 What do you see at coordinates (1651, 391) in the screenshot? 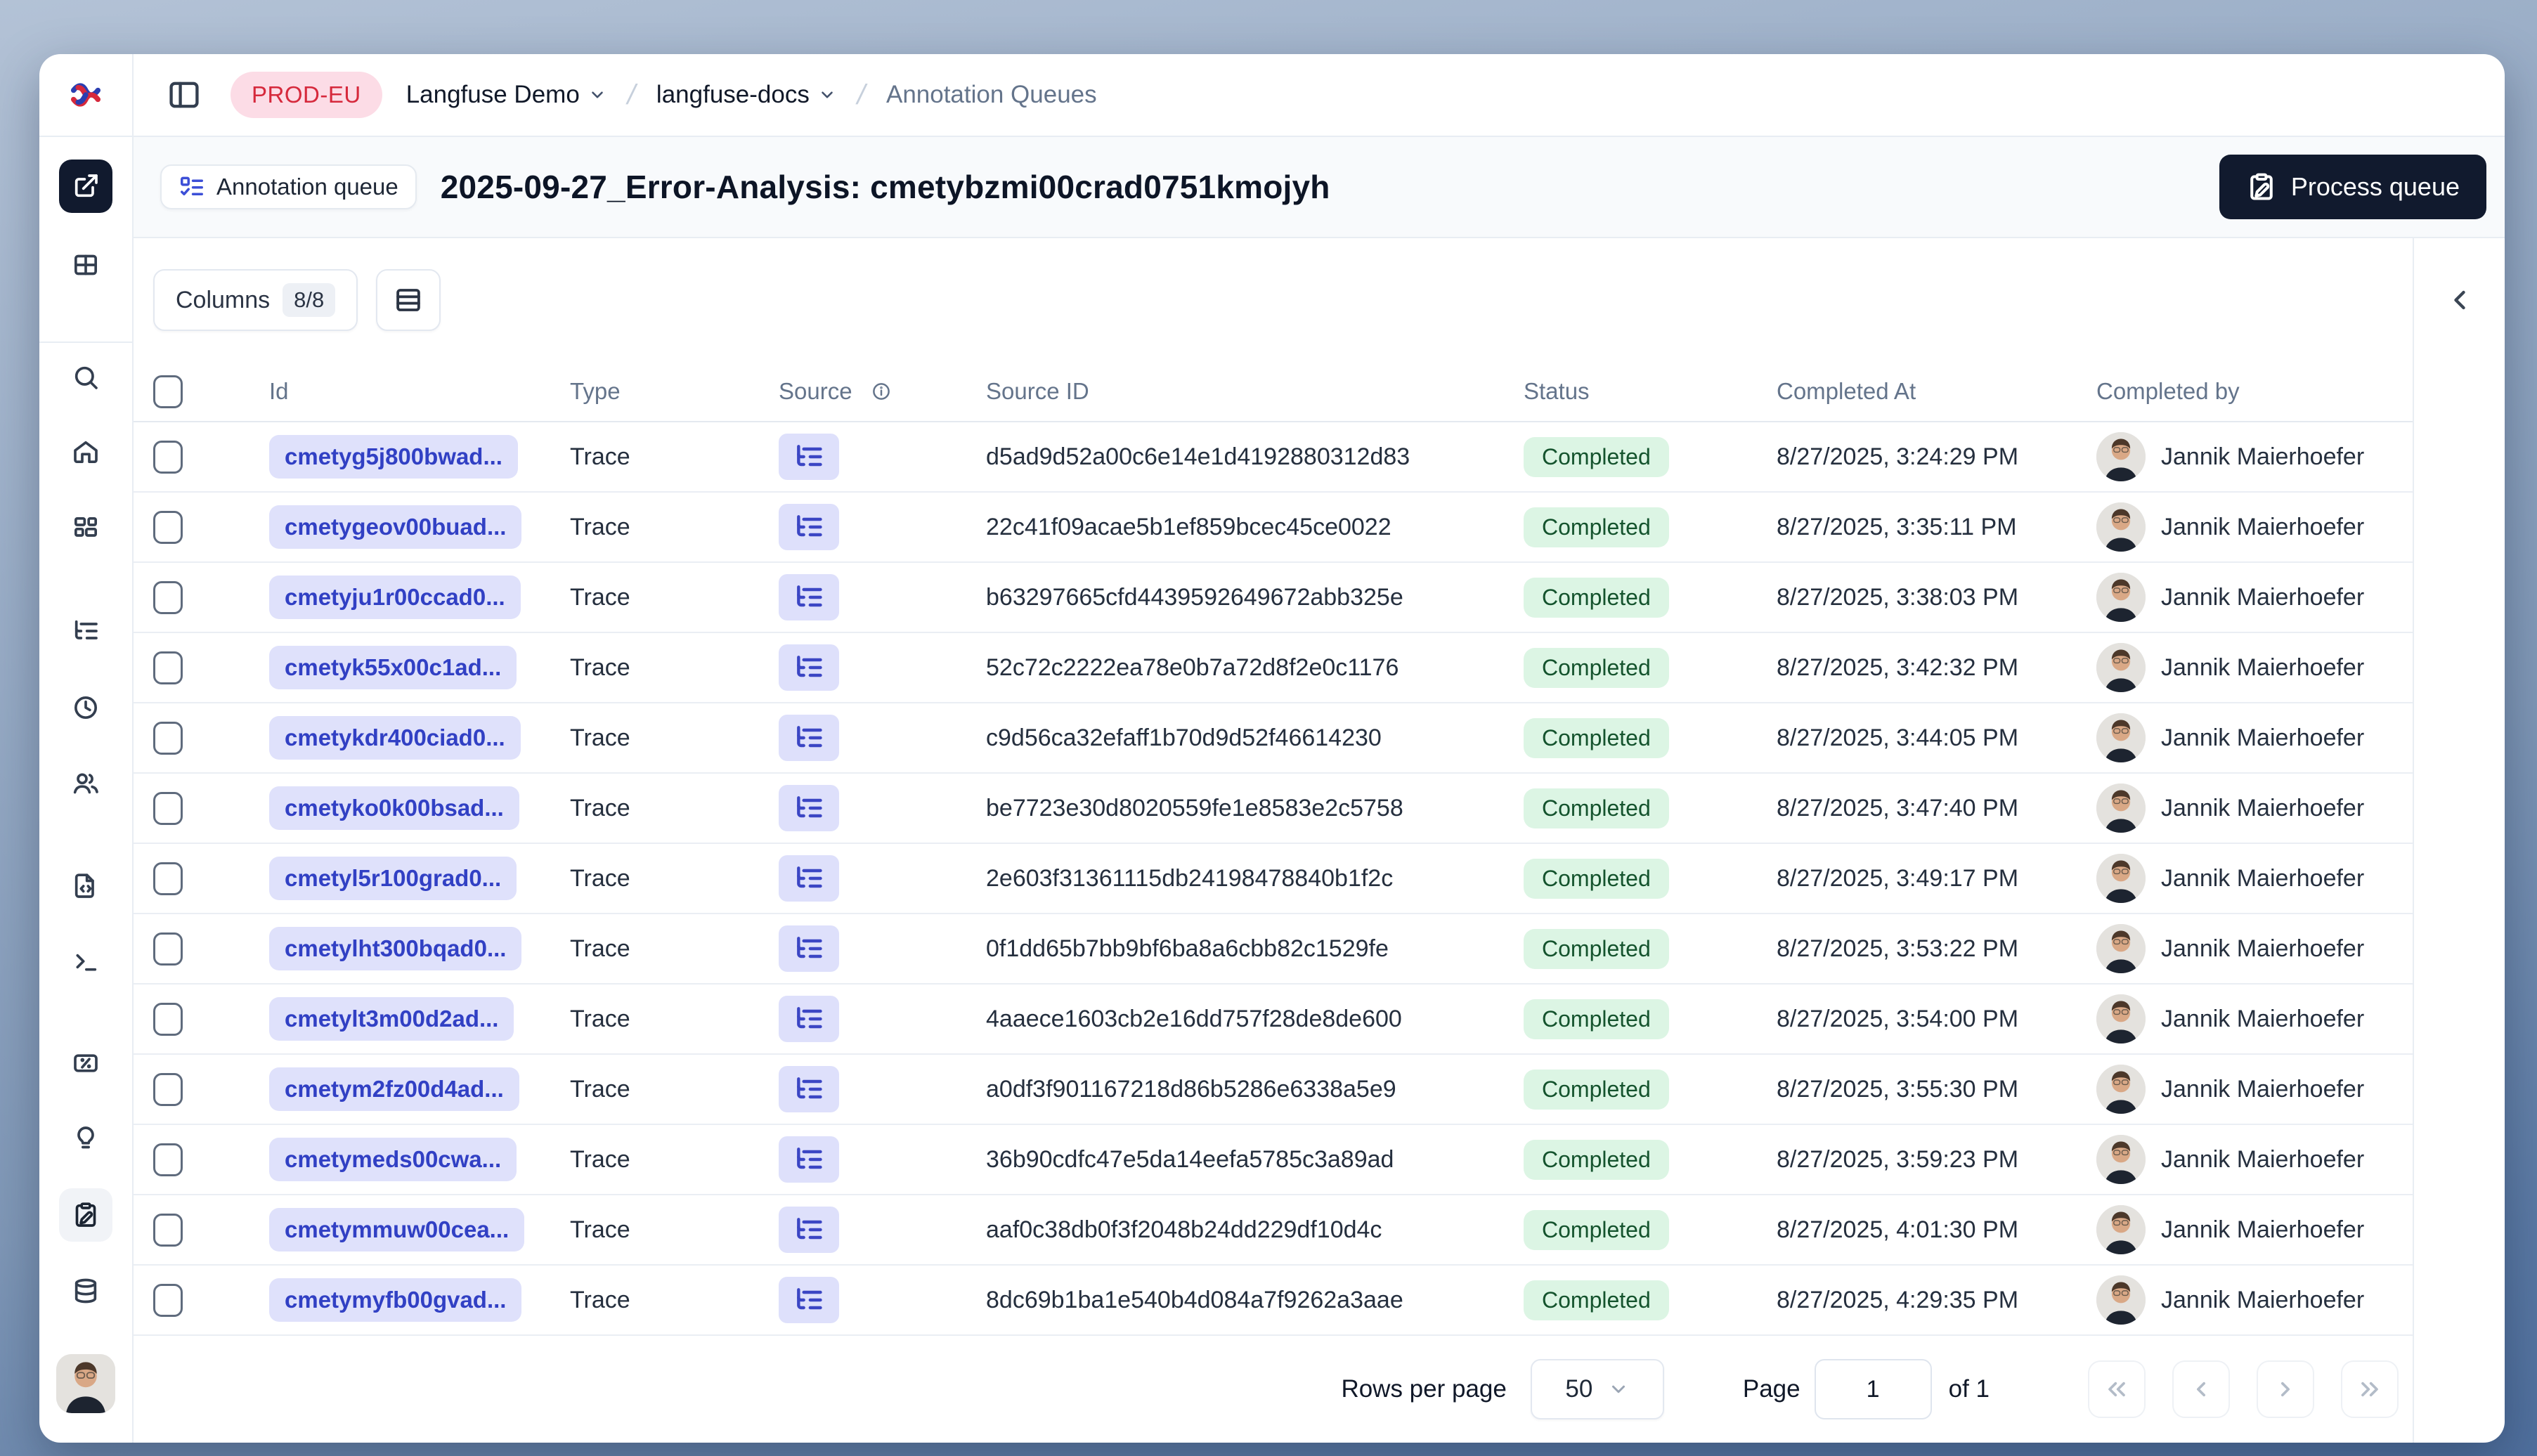
I see `column-header-status: Status` at bounding box center [1651, 391].